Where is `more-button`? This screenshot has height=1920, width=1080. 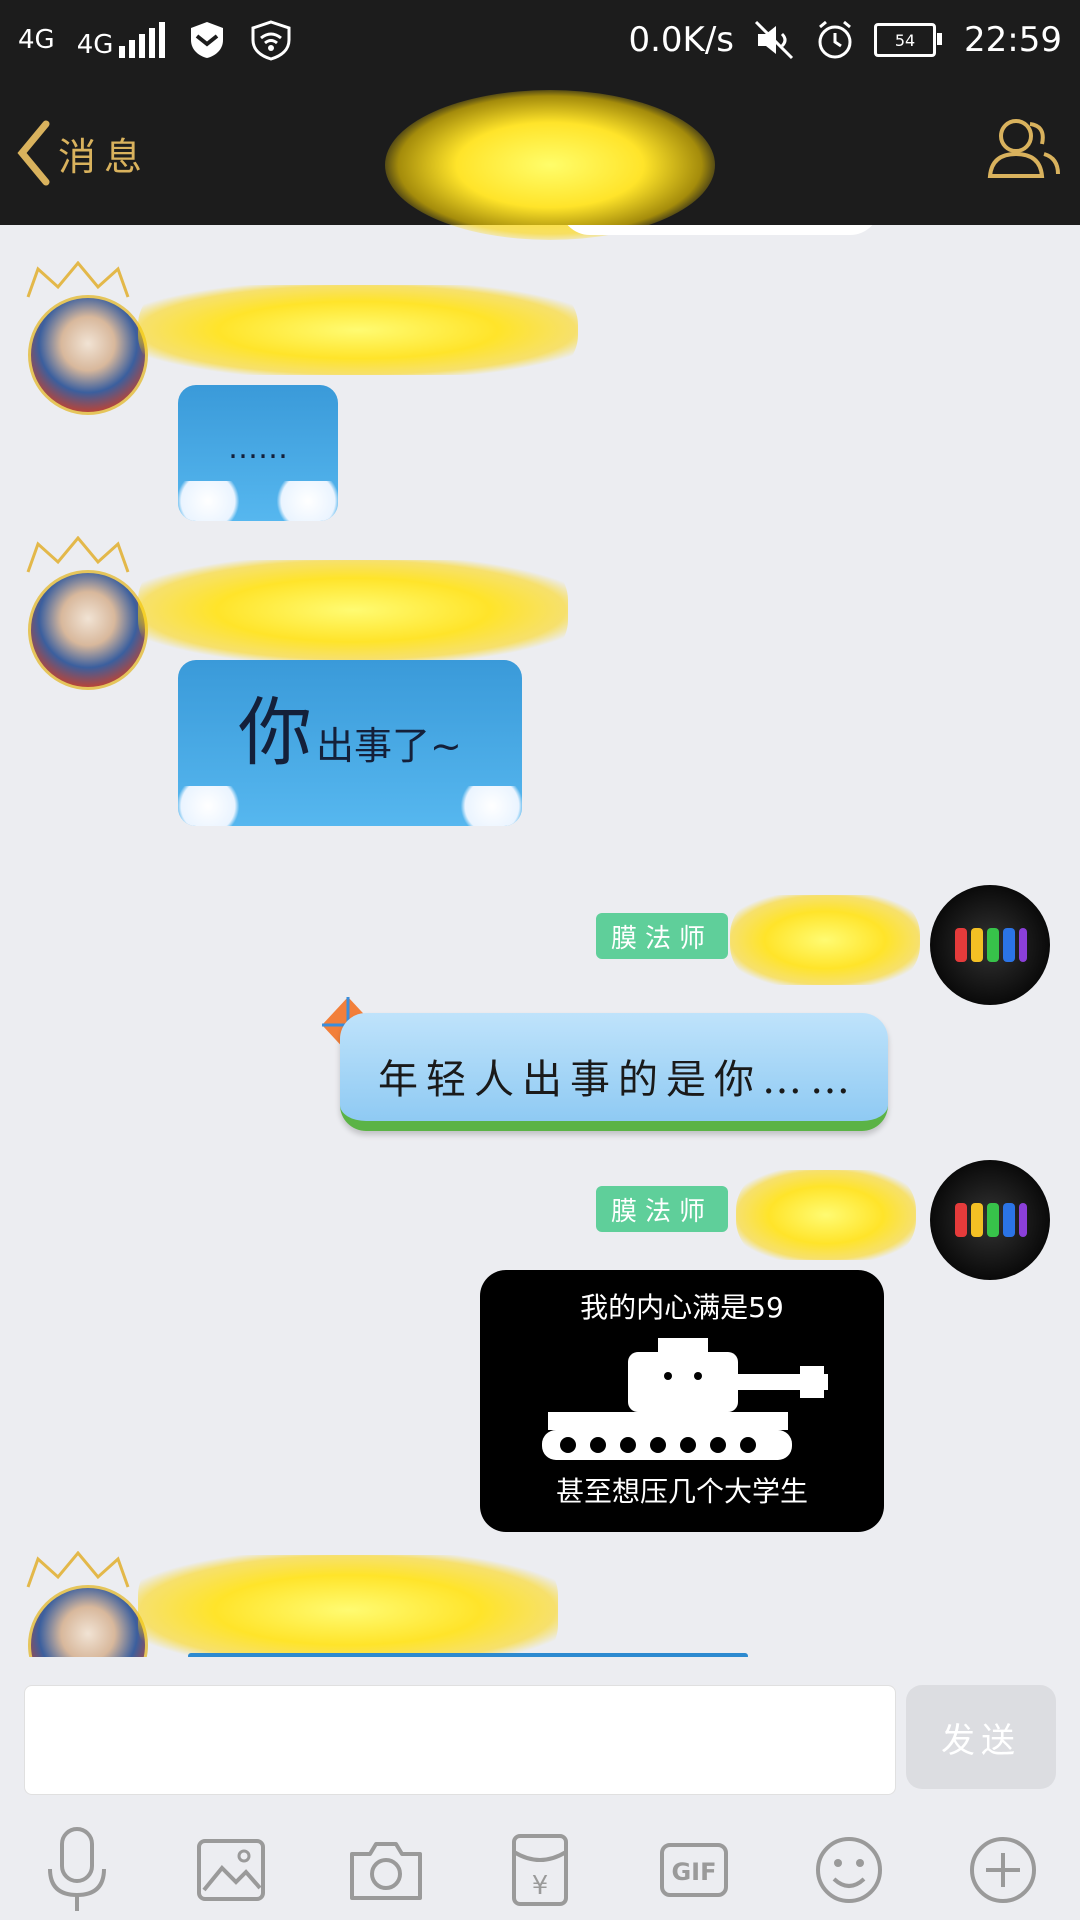
more-button is located at coordinates (1003, 1870).